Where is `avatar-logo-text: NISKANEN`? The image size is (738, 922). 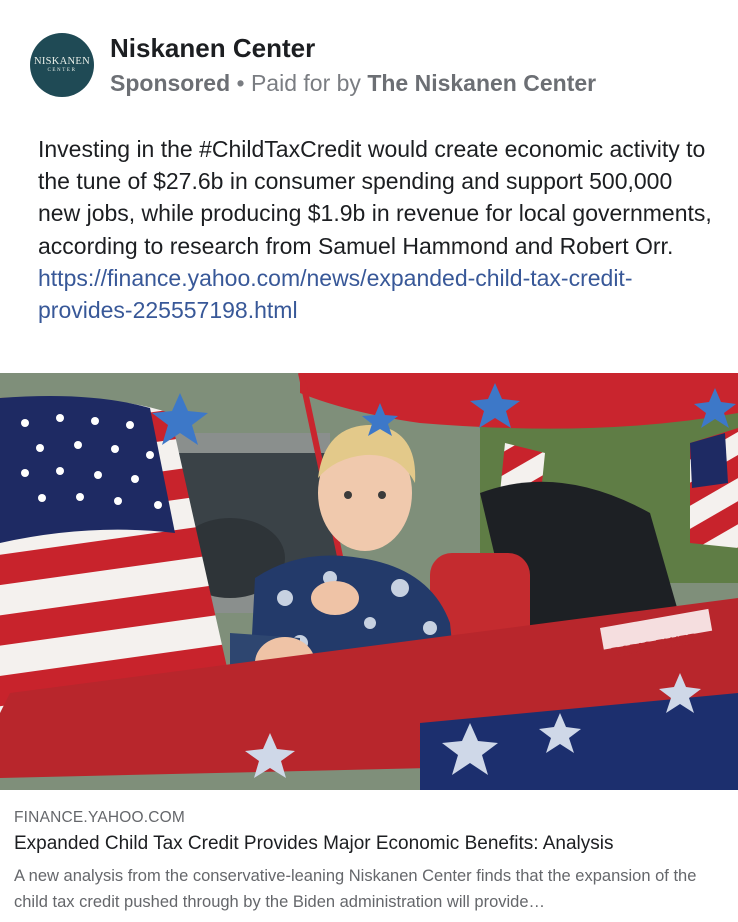 avatar-logo-text: NISKANEN is located at coordinates (62, 61).